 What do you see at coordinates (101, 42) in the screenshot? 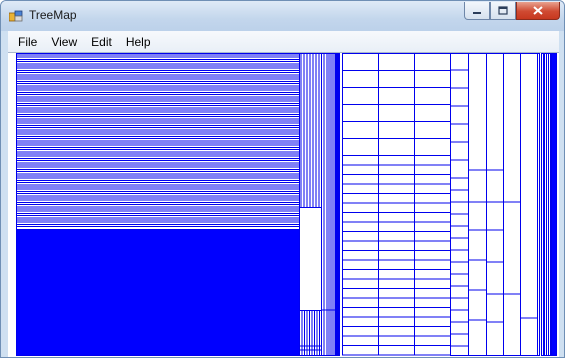
I see `menu-edit: Edit` at bounding box center [101, 42].